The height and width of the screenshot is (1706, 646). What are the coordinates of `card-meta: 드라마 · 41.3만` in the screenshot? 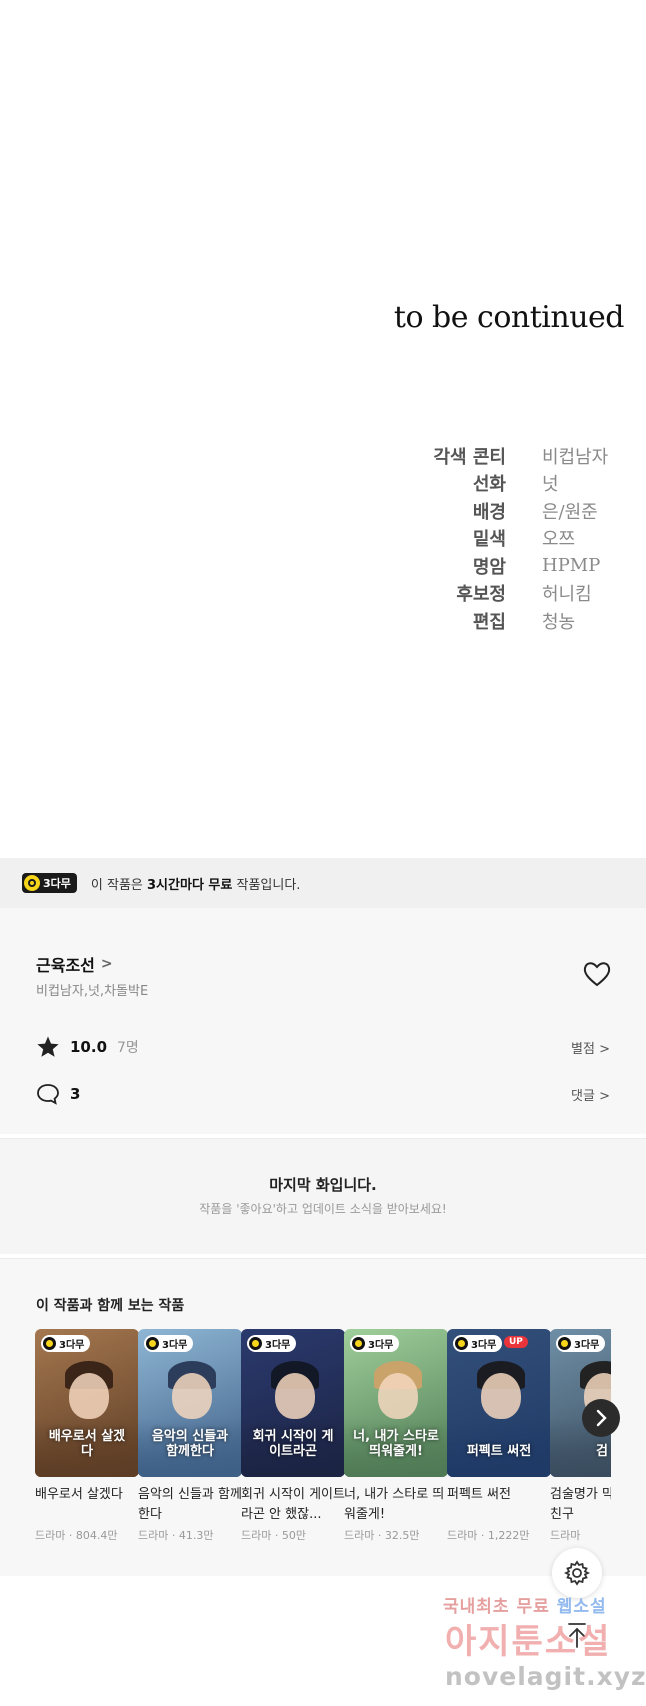 It's located at (176, 1535).